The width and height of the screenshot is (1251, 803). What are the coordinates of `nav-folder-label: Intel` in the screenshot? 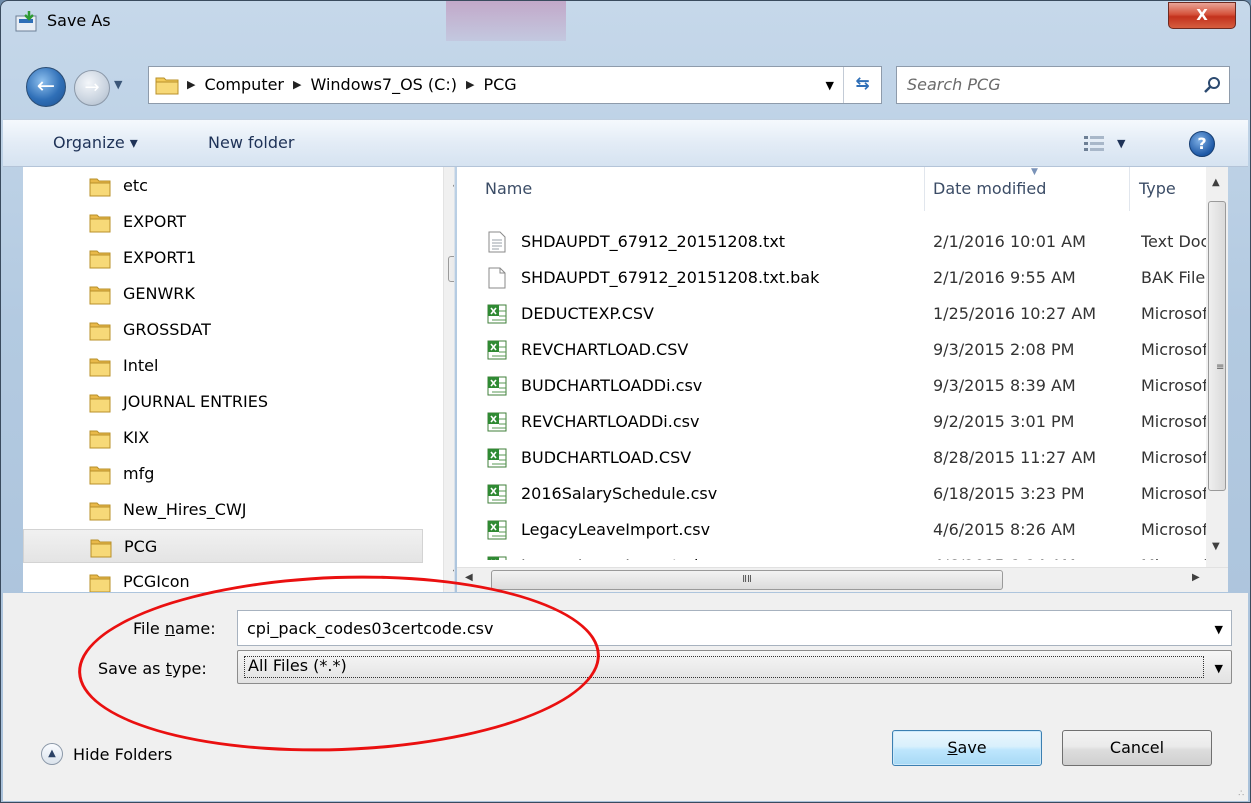 It's located at (141, 365).